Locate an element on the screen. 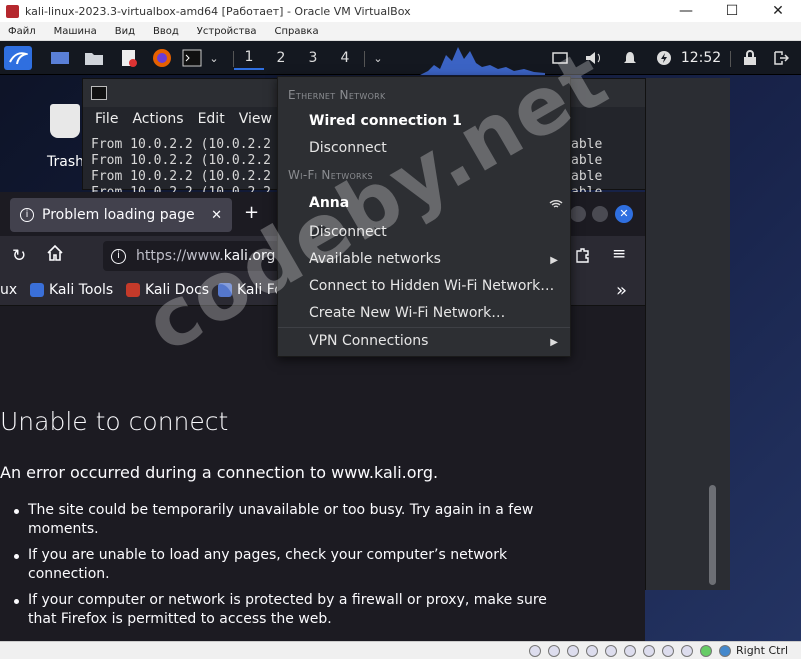 Image resolution: width=801 pixels, height=659 pixels. network-icon is located at coordinates (592, 651).